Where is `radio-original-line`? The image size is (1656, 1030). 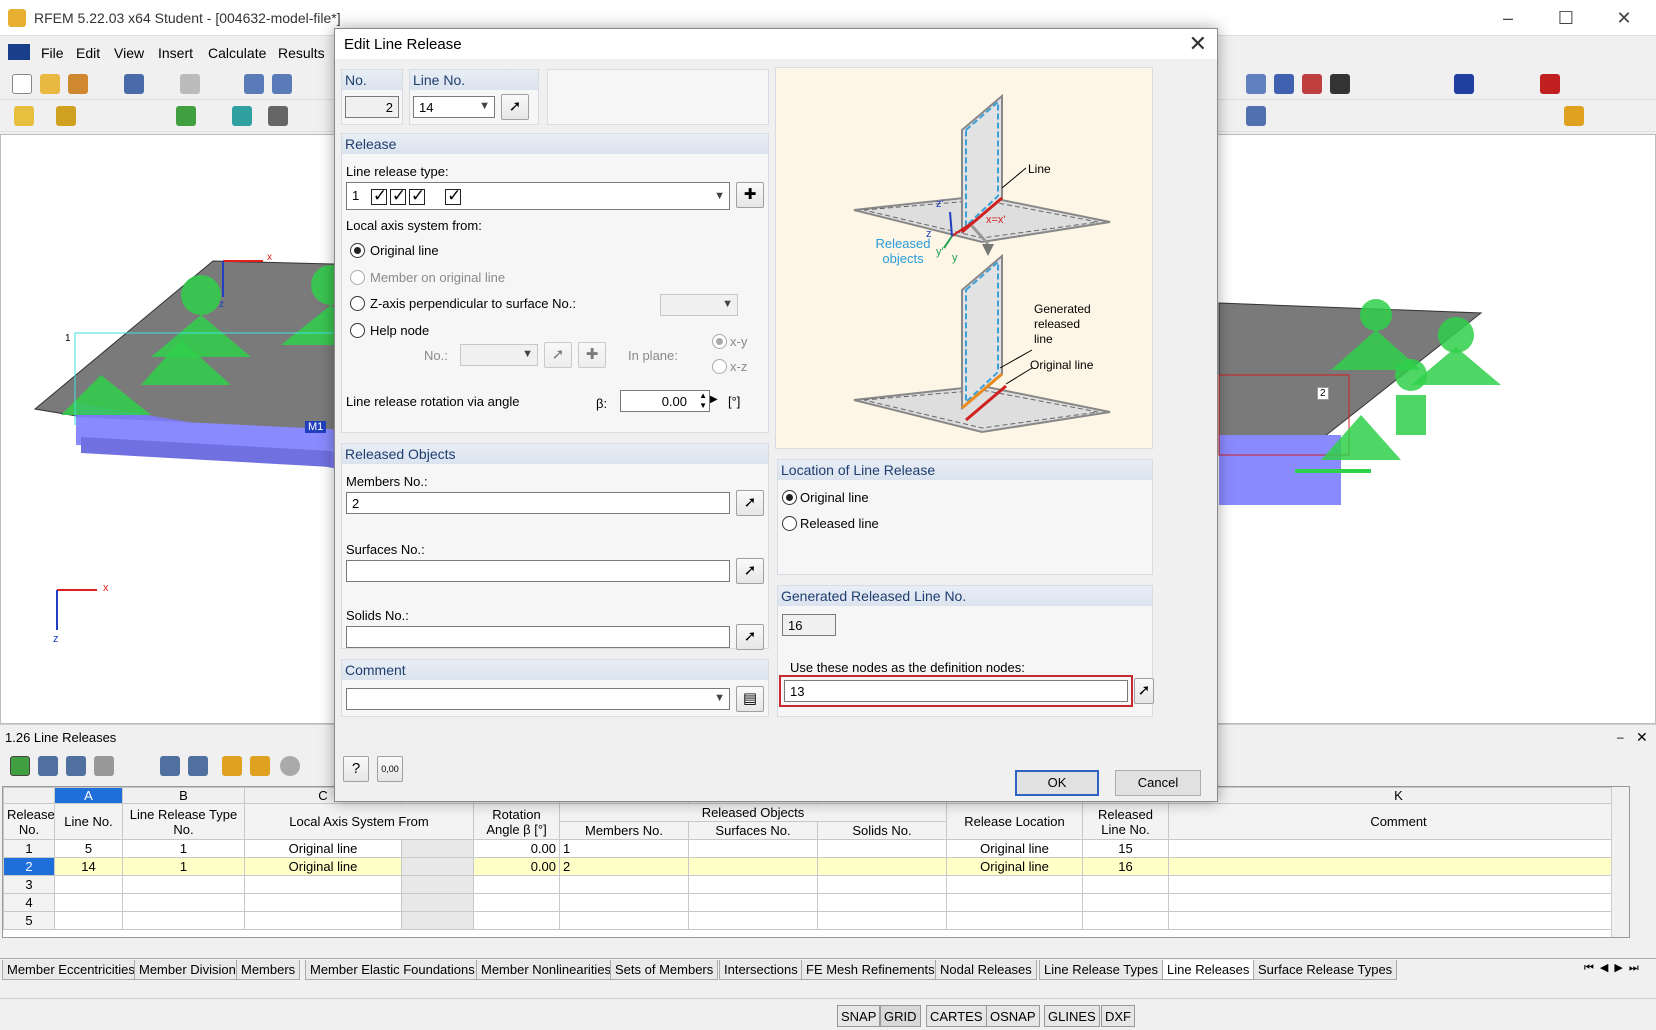
radio-original-line is located at coordinates (357, 250).